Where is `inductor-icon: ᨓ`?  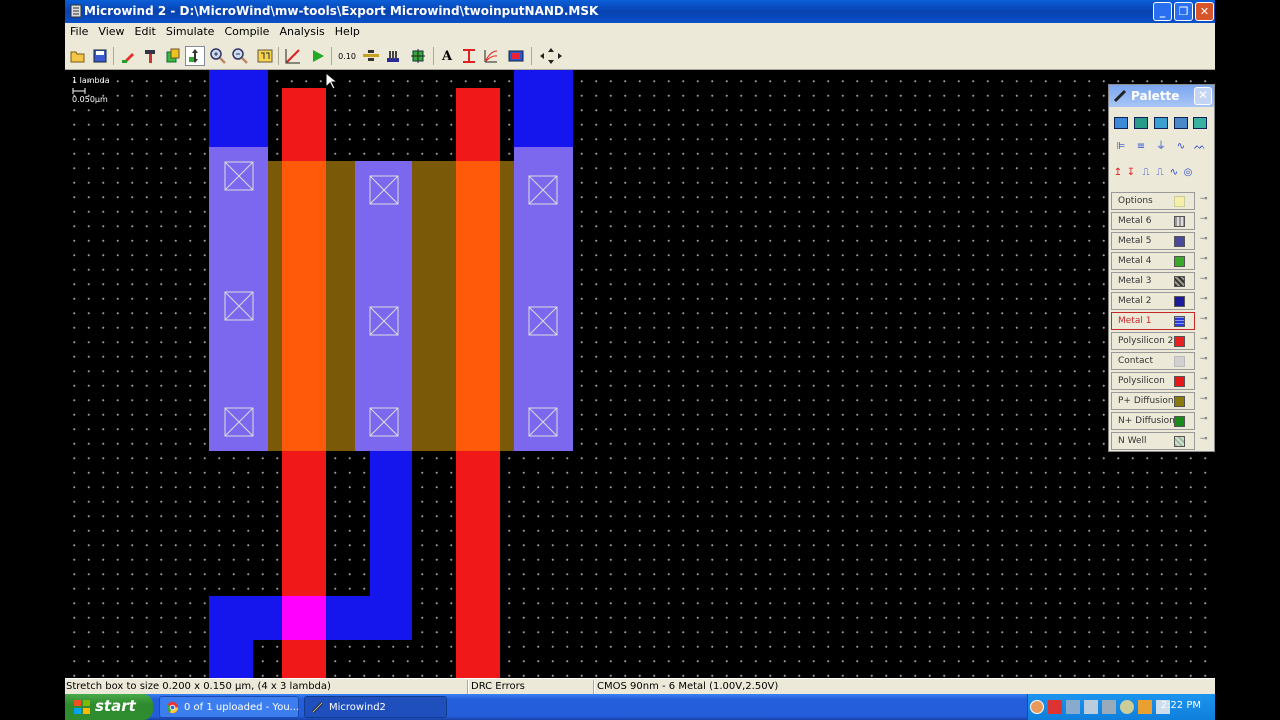
inductor-icon: ᨓ is located at coordinates (1200, 147).